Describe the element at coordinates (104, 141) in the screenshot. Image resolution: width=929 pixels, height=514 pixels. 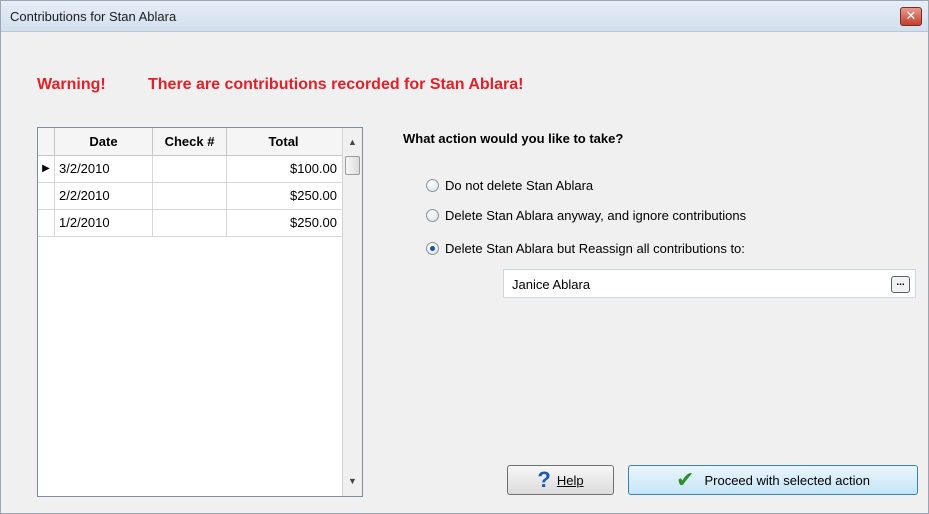
I see `column-header-date: Date` at that location.